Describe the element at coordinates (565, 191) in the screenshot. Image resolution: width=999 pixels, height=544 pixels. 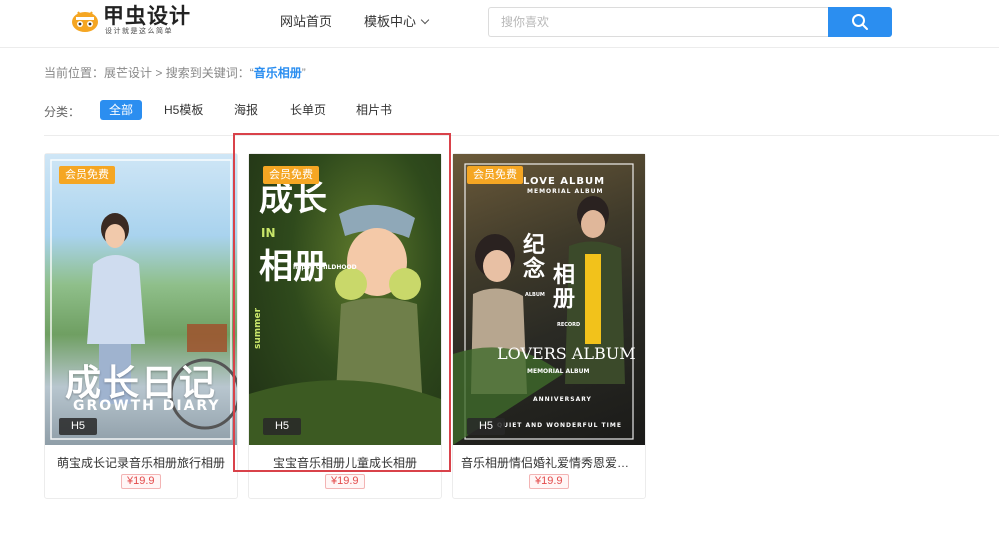
I see `poster-memorial: MEMORIAL ALBUM` at that location.